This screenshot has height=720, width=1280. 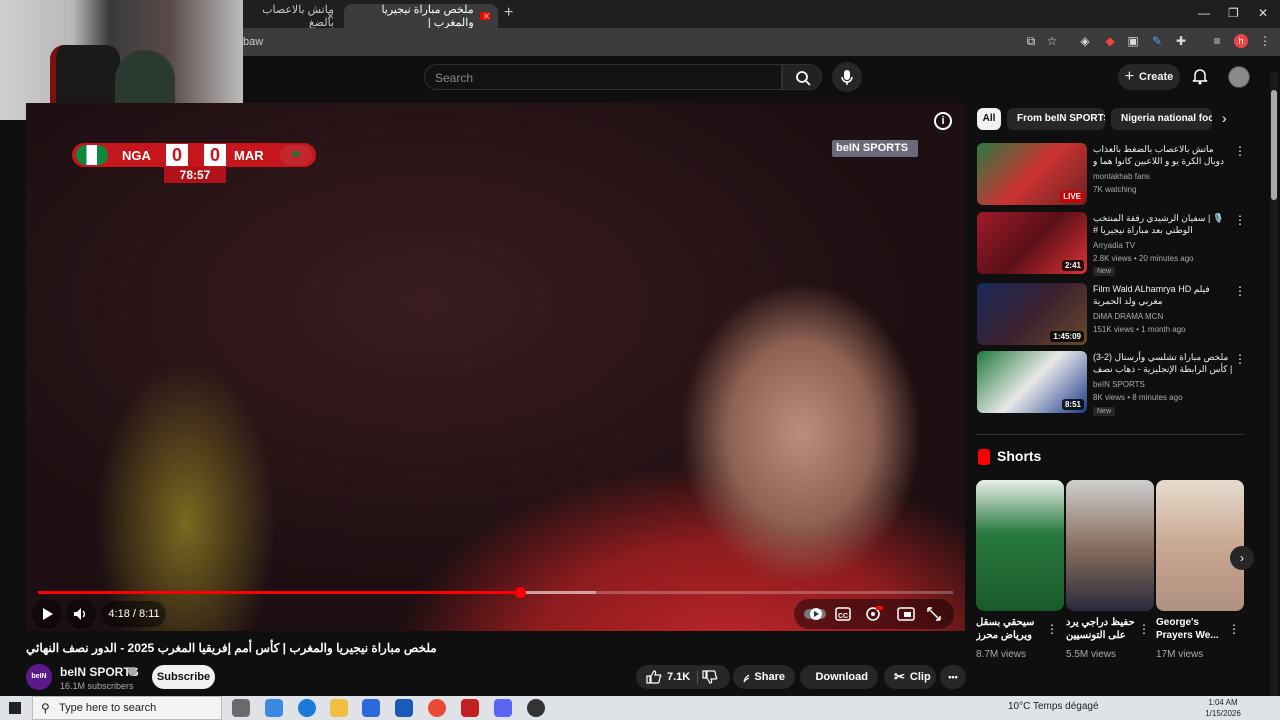 I want to click on svg-text: CC, so click(x=843, y=616).